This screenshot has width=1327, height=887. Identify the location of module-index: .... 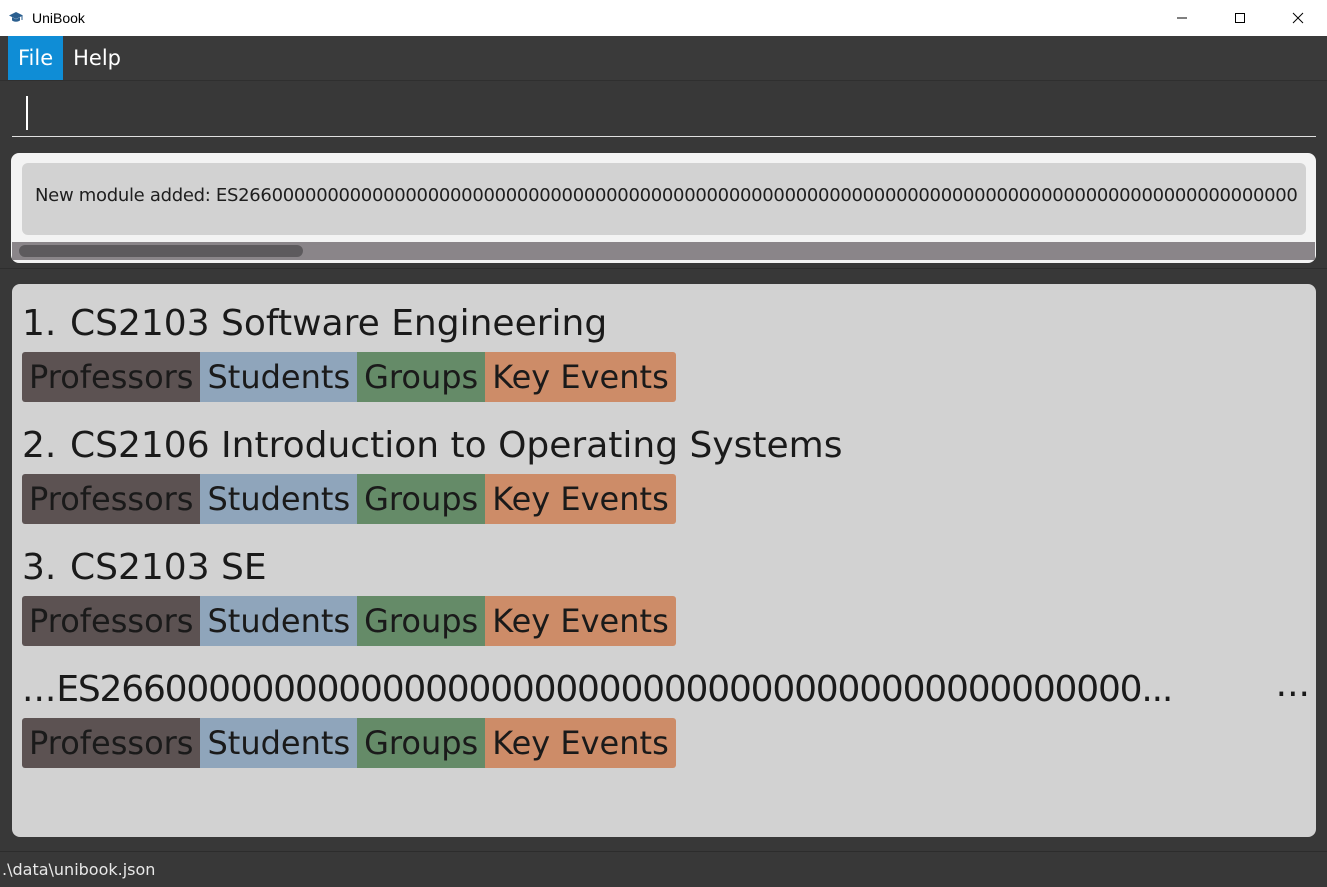
(39, 689).